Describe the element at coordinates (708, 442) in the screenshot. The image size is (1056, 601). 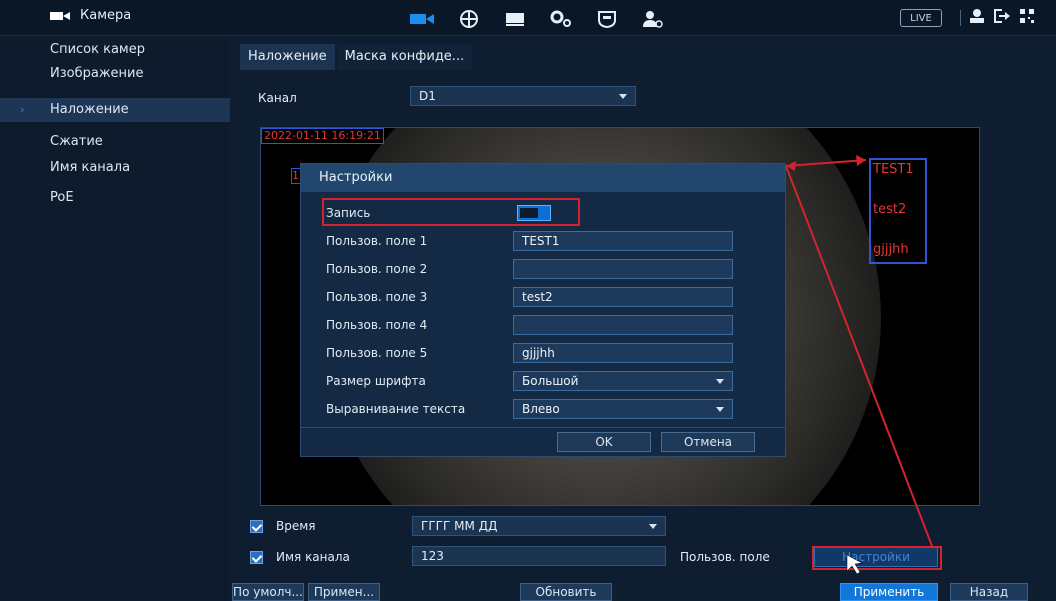
I see `cancel-button: Отмена` at that location.